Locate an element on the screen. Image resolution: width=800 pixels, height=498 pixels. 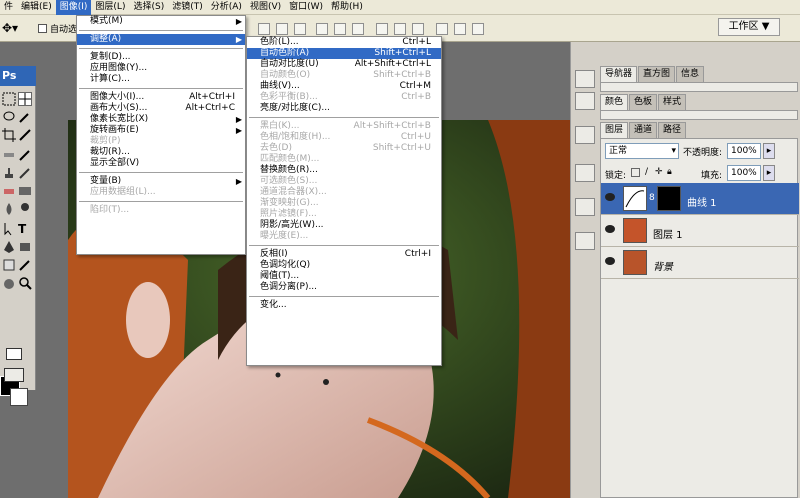
menu-edit: 编辑(E) is located at coordinates (36, 7).